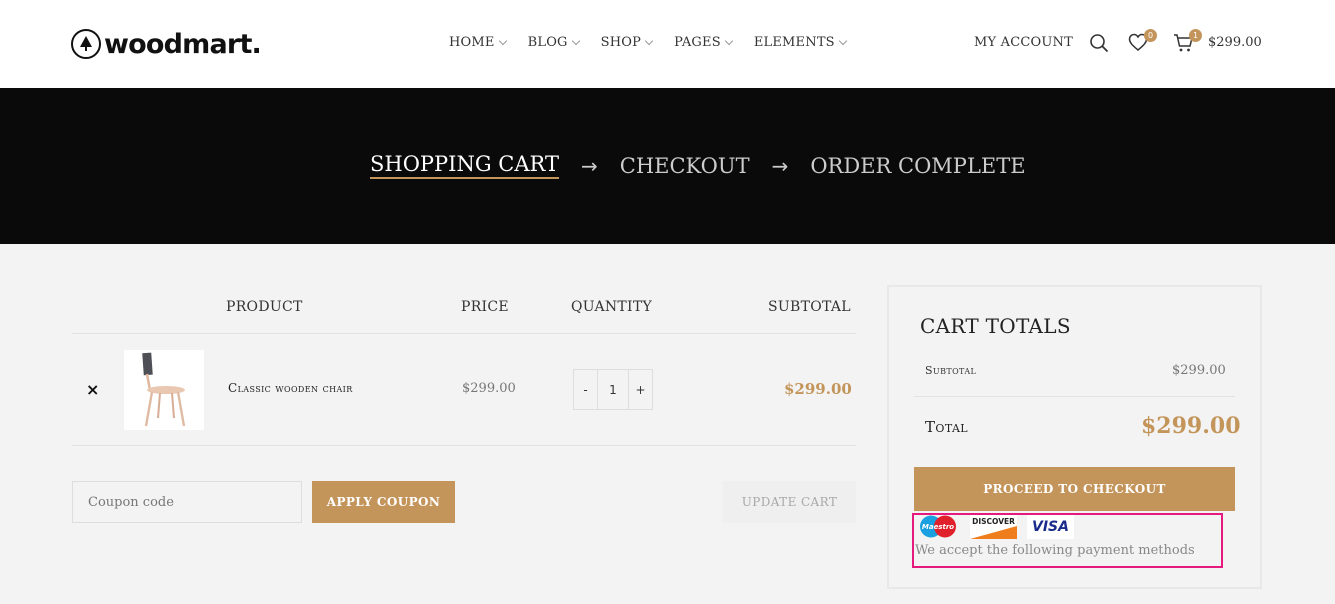  Describe the element at coordinates (472, 42) in the screenshot. I see `nav-label: HOME` at that location.